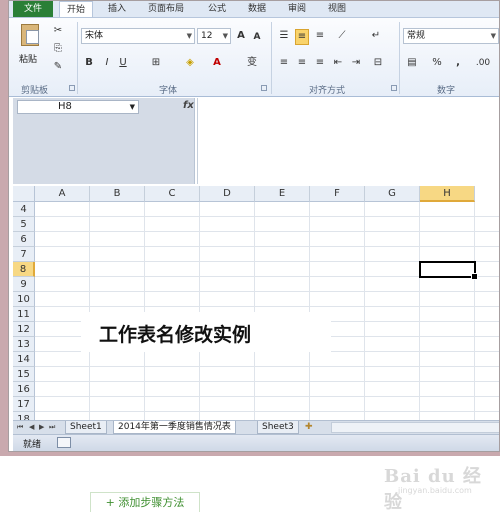  I want to click on column-header-b: B, so click(117, 194).